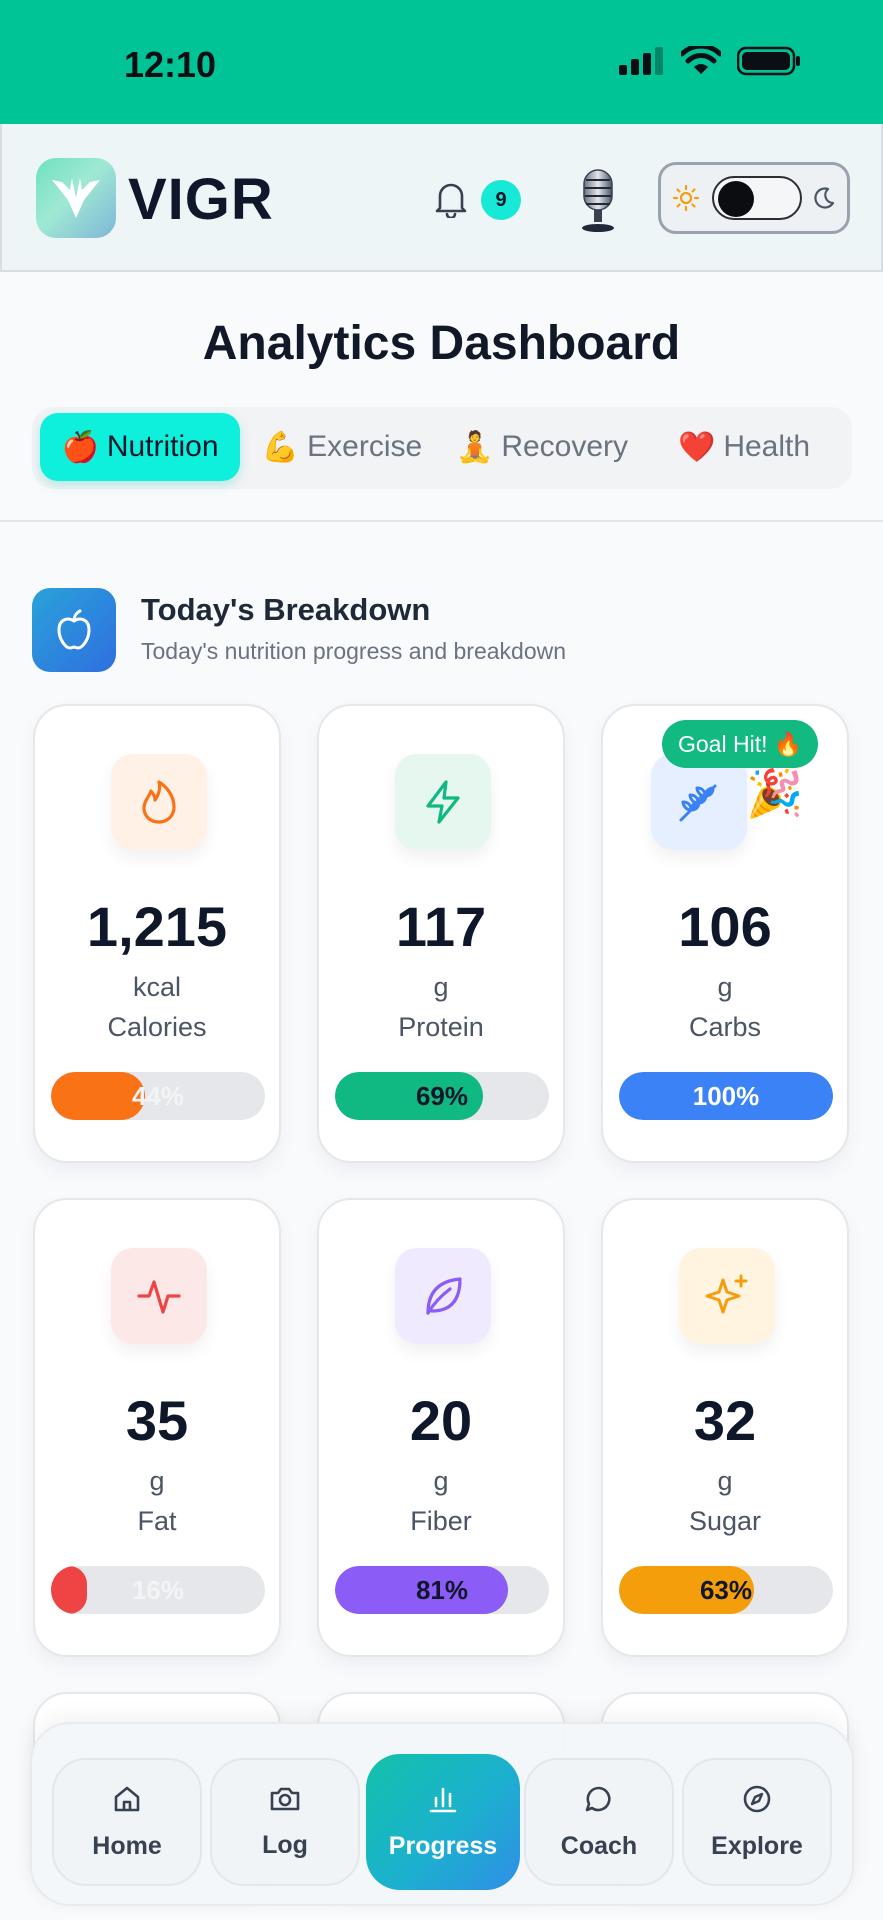 The width and height of the screenshot is (883, 1920). I want to click on section-subtitle: Today's nutrition progress and breakdown, so click(354, 651).